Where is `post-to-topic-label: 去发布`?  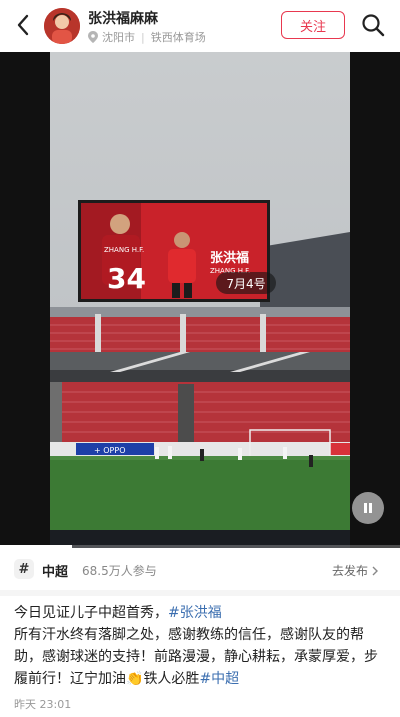
post-to-topic-label: 去发布 is located at coordinates (350, 571).